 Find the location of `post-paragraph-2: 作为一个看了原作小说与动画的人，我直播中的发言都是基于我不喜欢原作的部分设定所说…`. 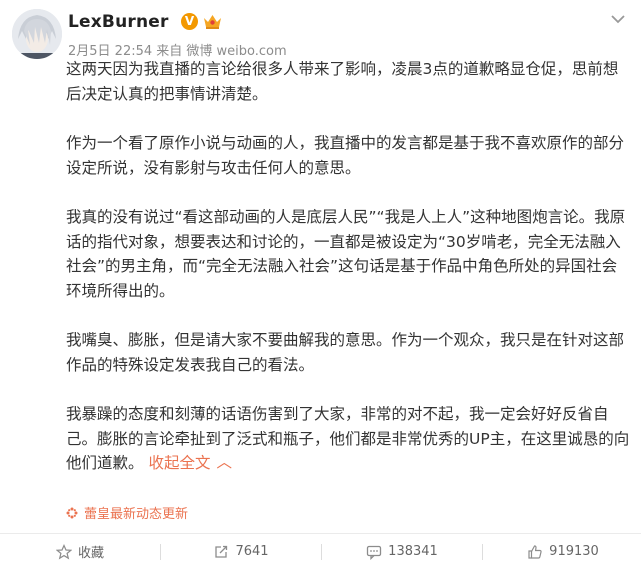

post-paragraph-2: 作为一个看了原作小说与动画的人，我直播中的发言都是基于我不喜欢原作的部分设定所说… is located at coordinates (345, 155).